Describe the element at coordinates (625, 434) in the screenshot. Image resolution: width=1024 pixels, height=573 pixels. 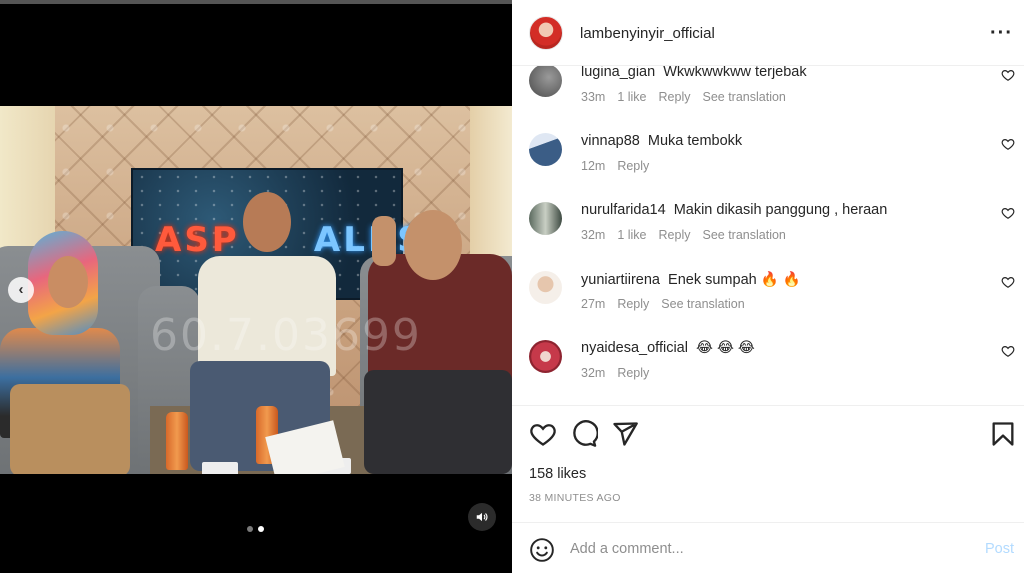
I see `send-icon` at that location.